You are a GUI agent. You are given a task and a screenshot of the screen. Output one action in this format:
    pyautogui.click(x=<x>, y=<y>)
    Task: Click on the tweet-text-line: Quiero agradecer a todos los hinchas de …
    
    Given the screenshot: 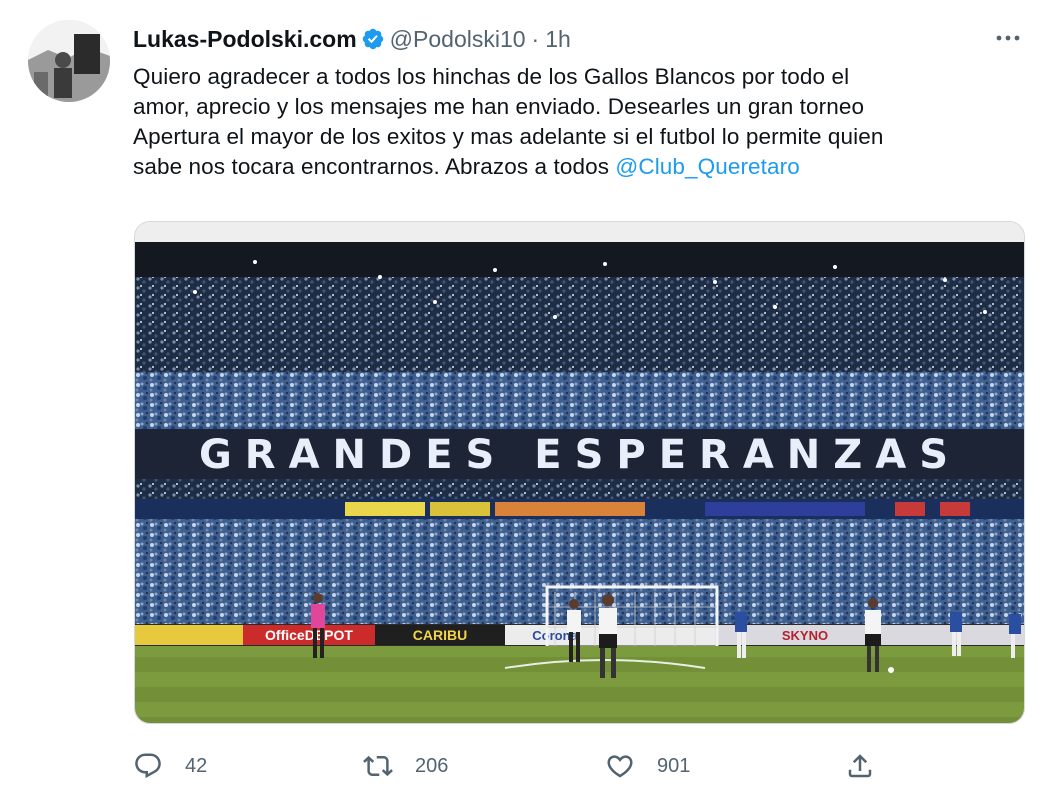 What is the action you would take?
    pyautogui.click(x=491, y=76)
    